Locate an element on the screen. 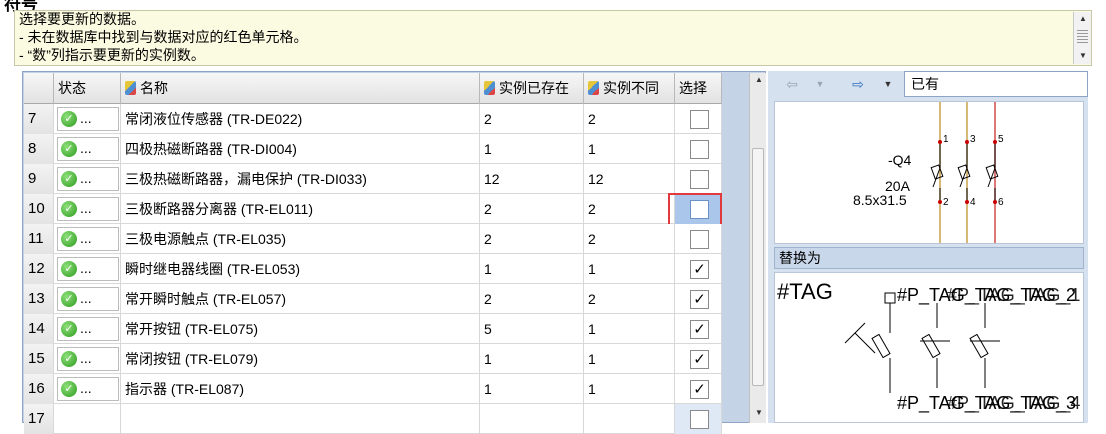  col-header-select: 选择 is located at coordinates (698, 88).